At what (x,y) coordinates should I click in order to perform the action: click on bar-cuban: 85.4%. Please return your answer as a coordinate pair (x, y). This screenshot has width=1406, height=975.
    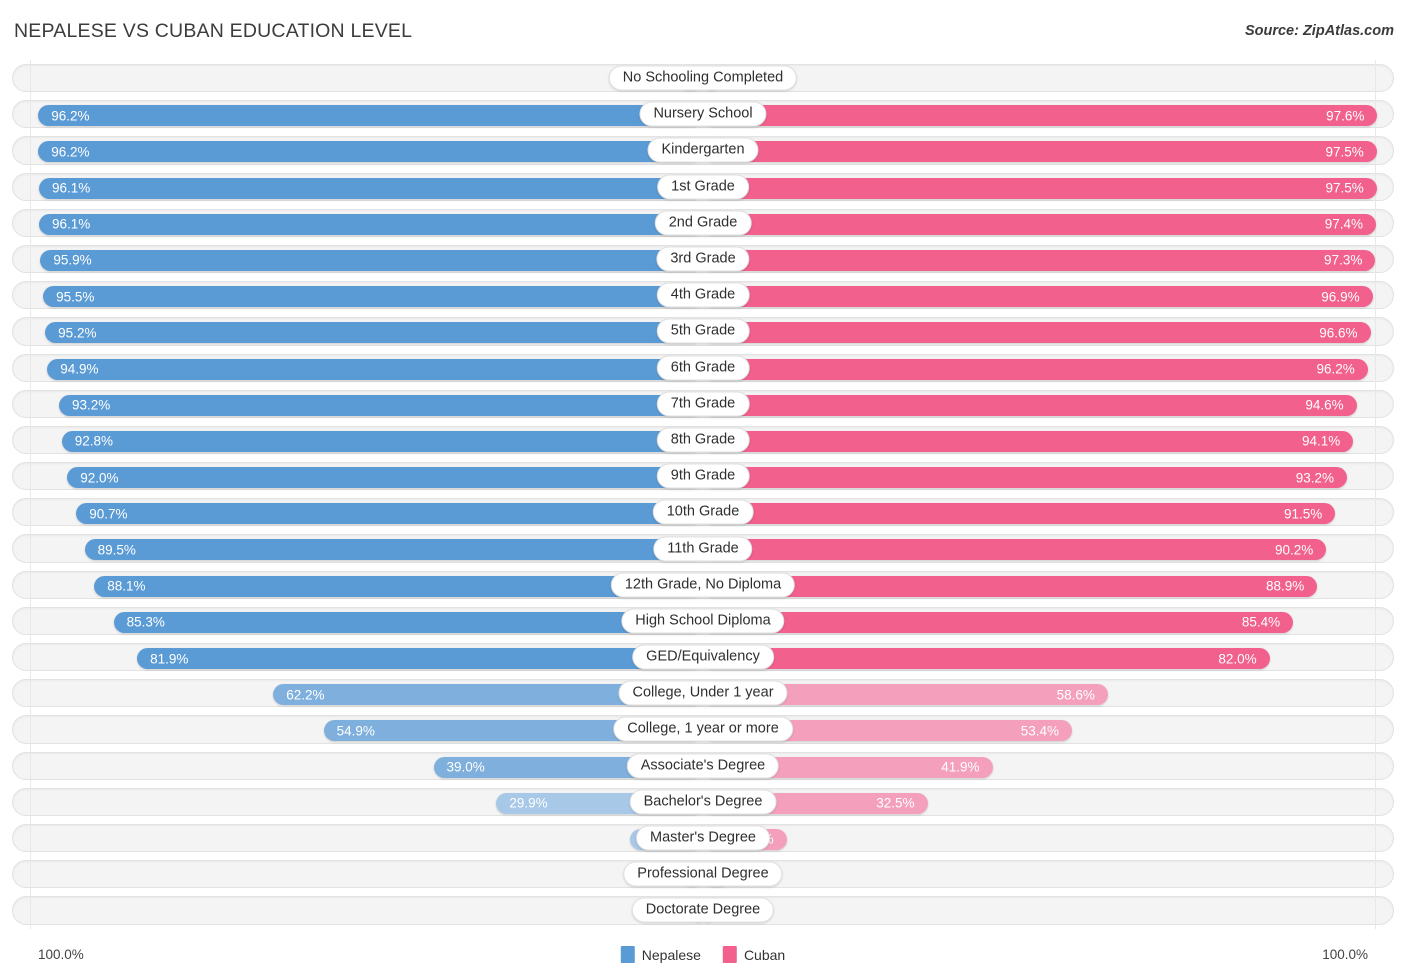
    Looking at the image, I should click on (998, 622).